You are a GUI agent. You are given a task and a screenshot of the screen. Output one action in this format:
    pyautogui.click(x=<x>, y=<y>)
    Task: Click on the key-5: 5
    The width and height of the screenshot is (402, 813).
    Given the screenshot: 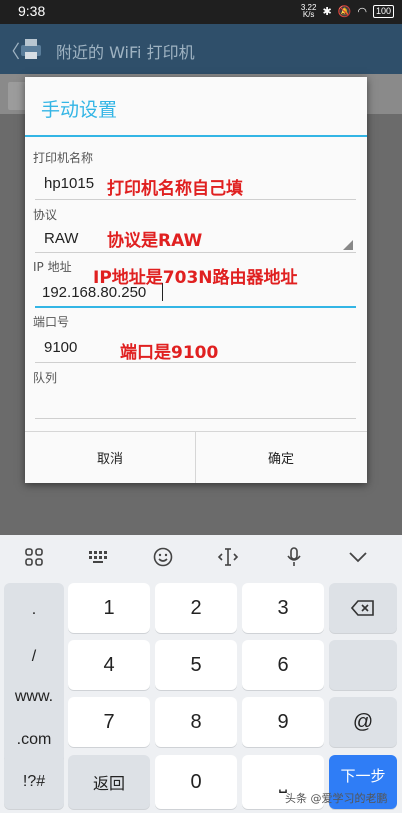 What is the action you would take?
    pyautogui.click(x=196, y=665)
    